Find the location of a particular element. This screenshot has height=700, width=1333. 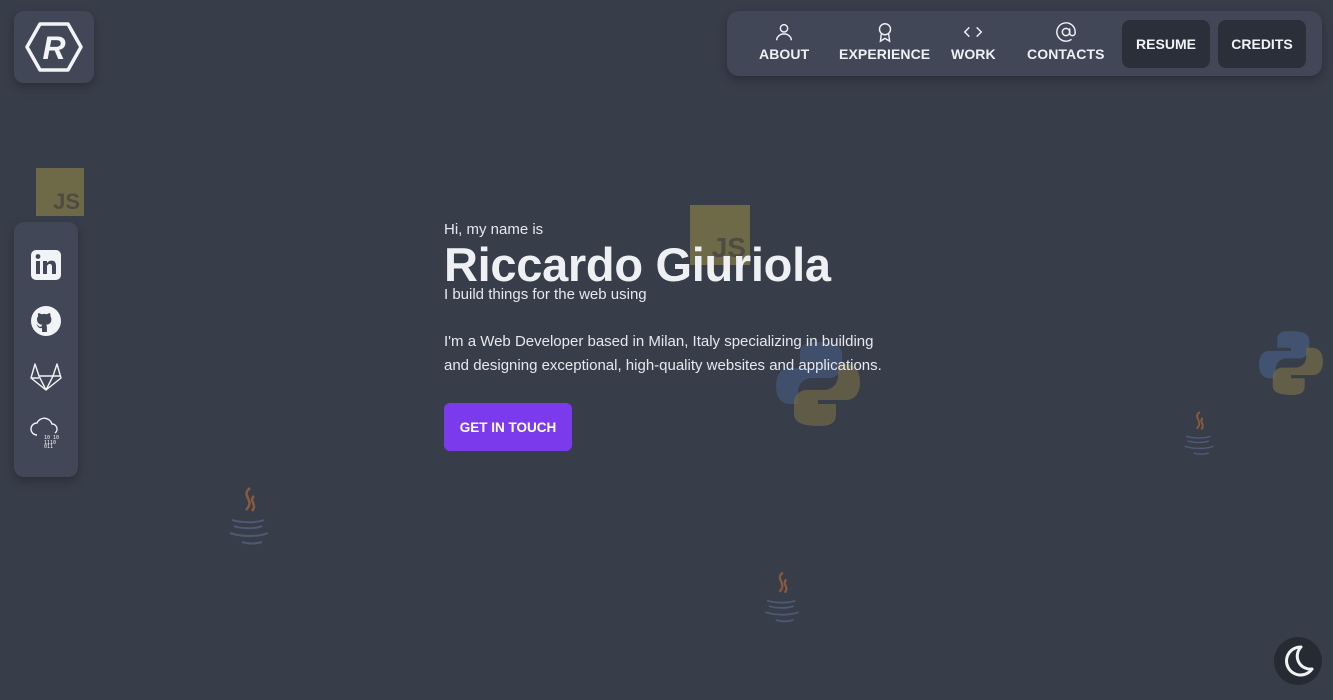

svg-text: R is located at coordinates (53, 48).